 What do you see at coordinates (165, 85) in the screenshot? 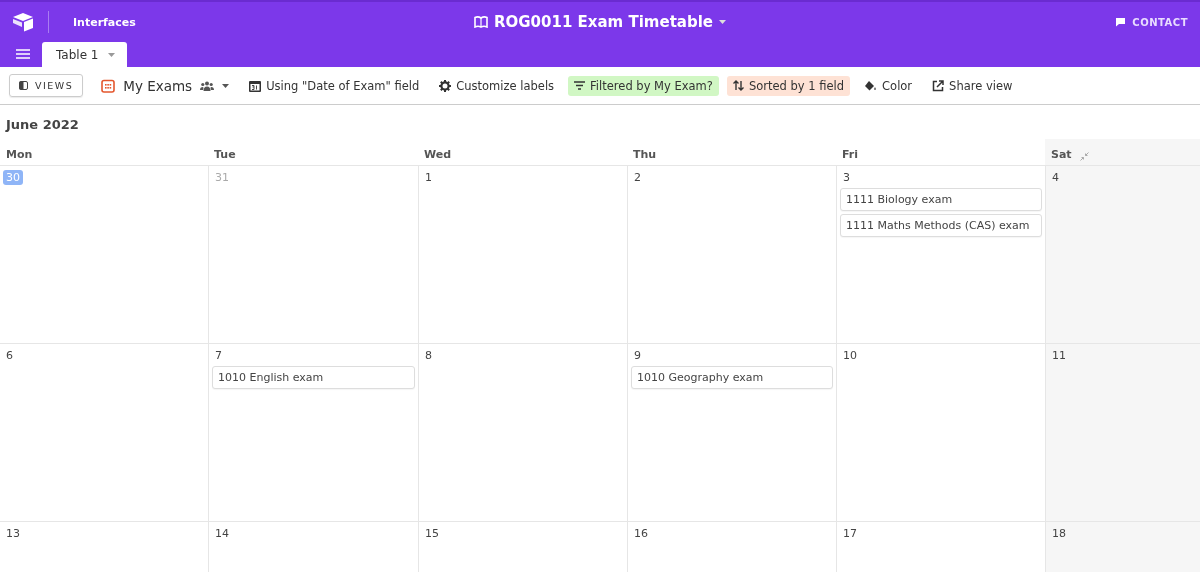
I see `view-switcher: My Exams` at bounding box center [165, 85].